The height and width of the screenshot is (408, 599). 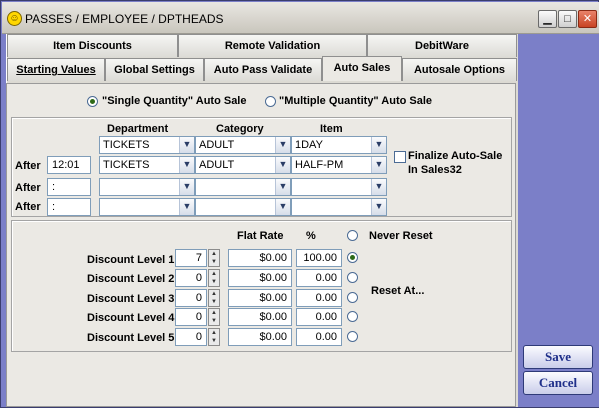 What do you see at coordinates (459, 69) in the screenshot?
I see `tab-autosale-options: Autosale Options` at bounding box center [459, 69].